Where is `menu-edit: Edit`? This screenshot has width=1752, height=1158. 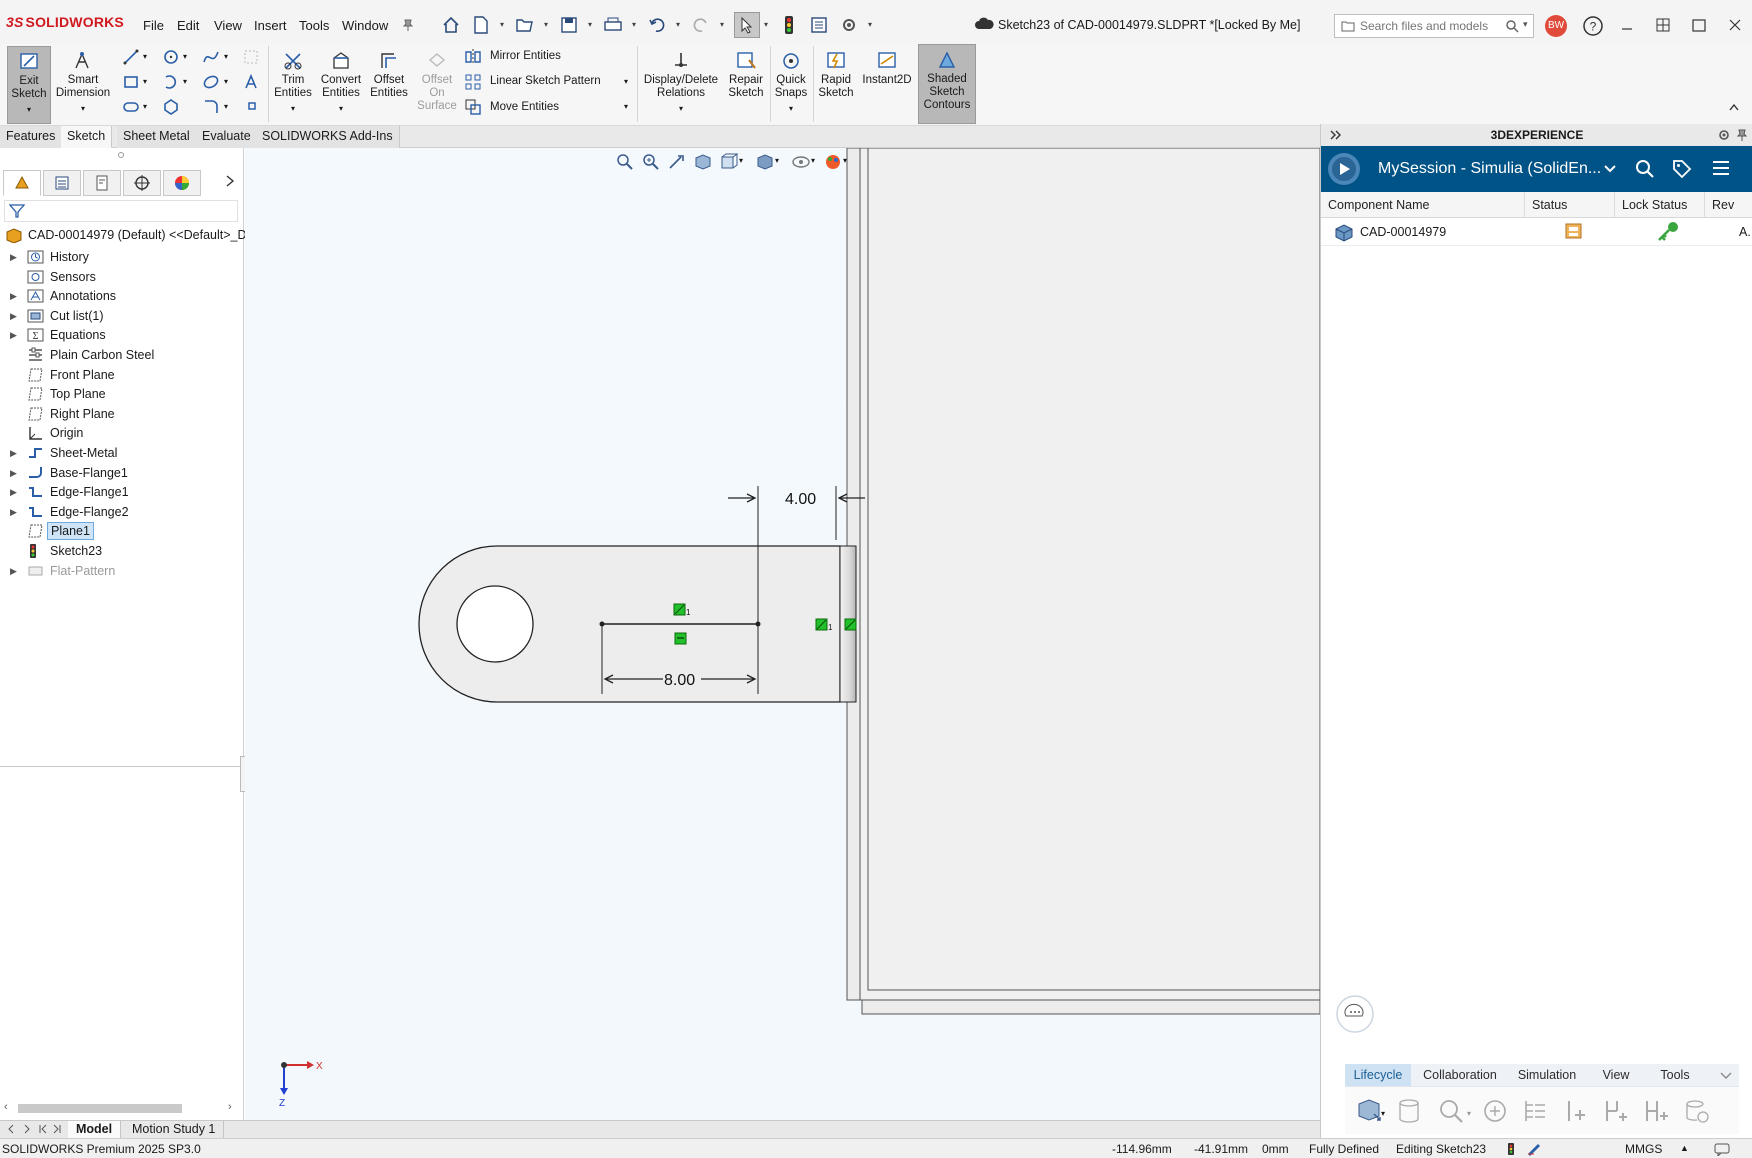
menu-edit: Edit is located at coordinates (188, 25).